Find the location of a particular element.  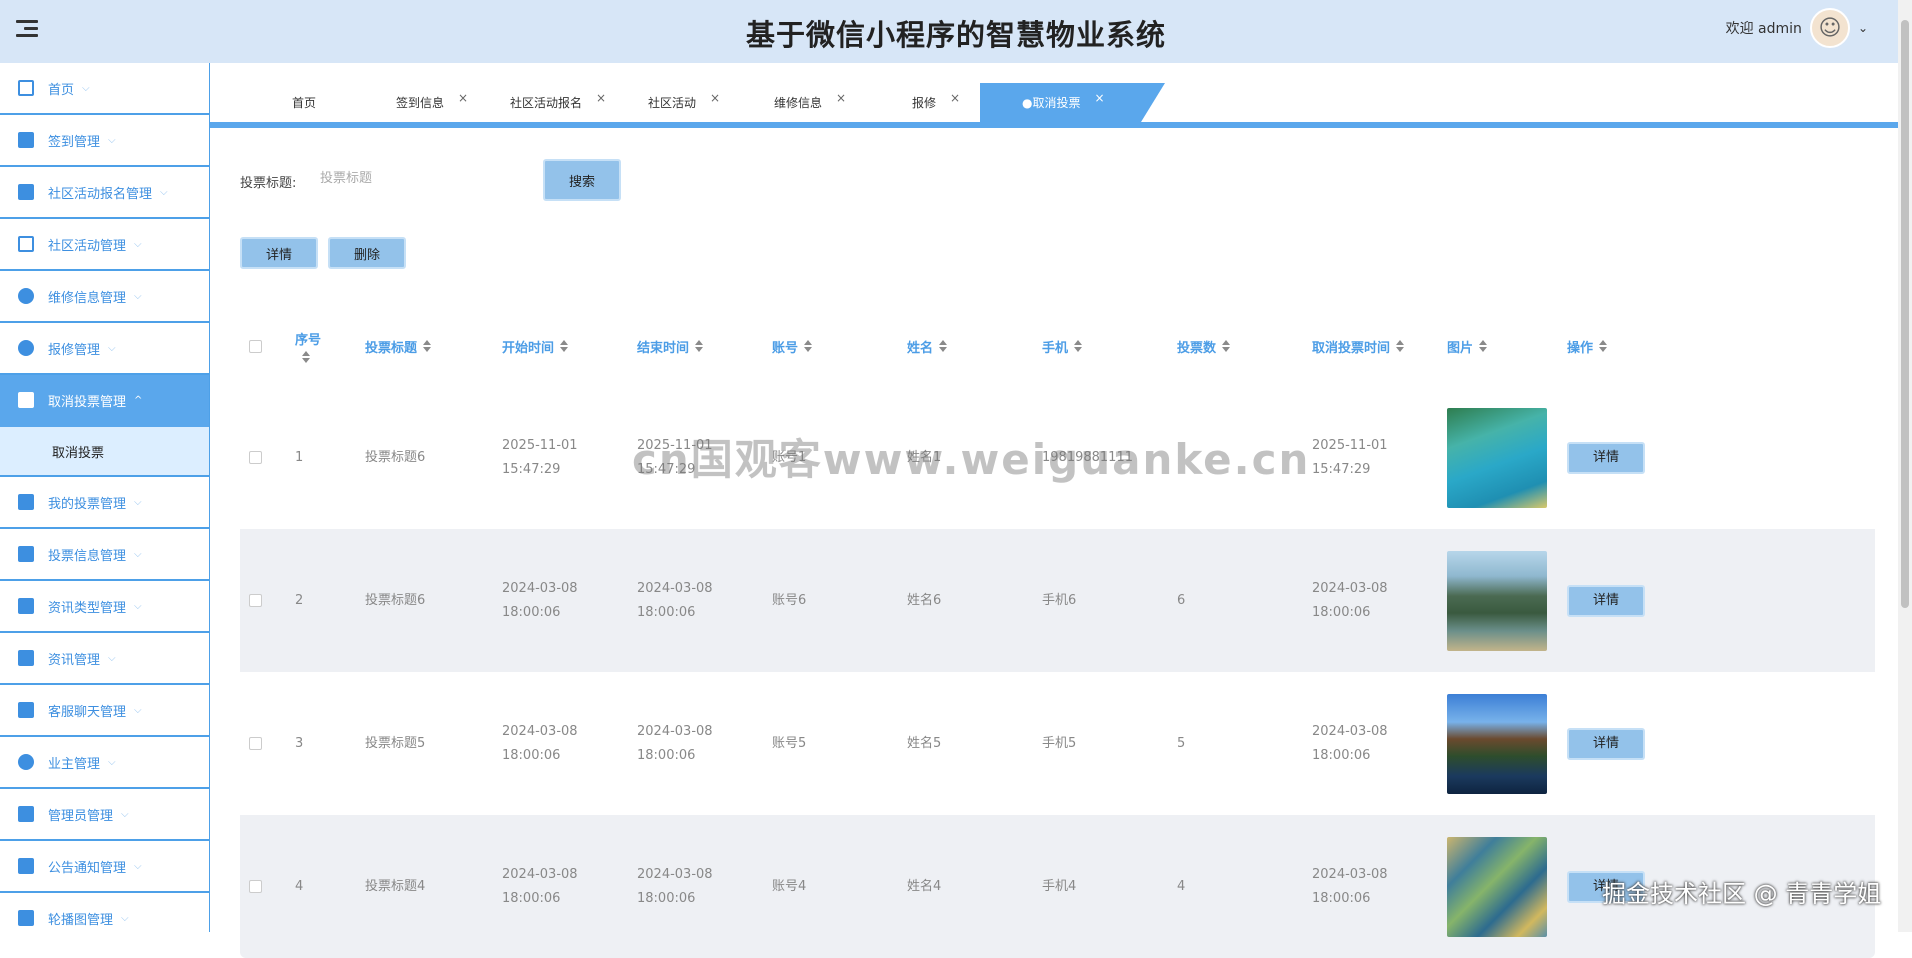

detail-button: 详情 is located at coordinates (279, 253).